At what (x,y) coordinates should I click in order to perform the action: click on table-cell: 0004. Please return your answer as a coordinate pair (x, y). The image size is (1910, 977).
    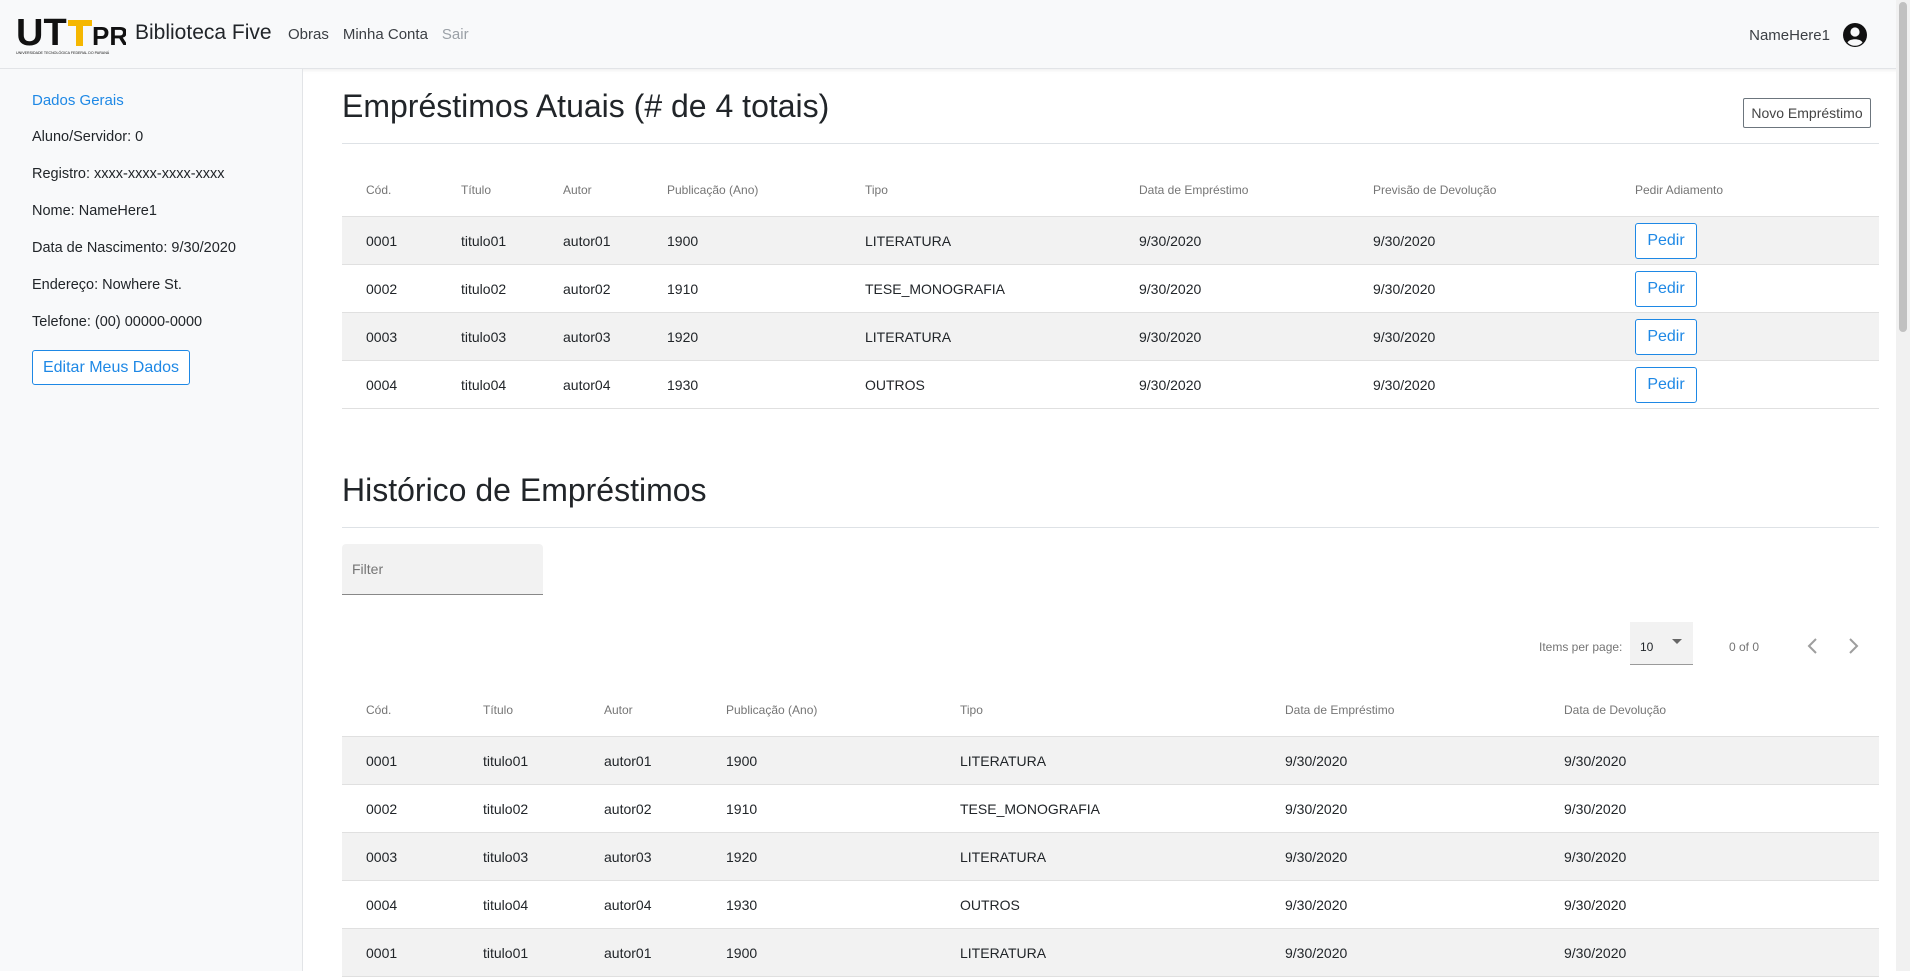
    Looking at the image, I should click on (382, 904).